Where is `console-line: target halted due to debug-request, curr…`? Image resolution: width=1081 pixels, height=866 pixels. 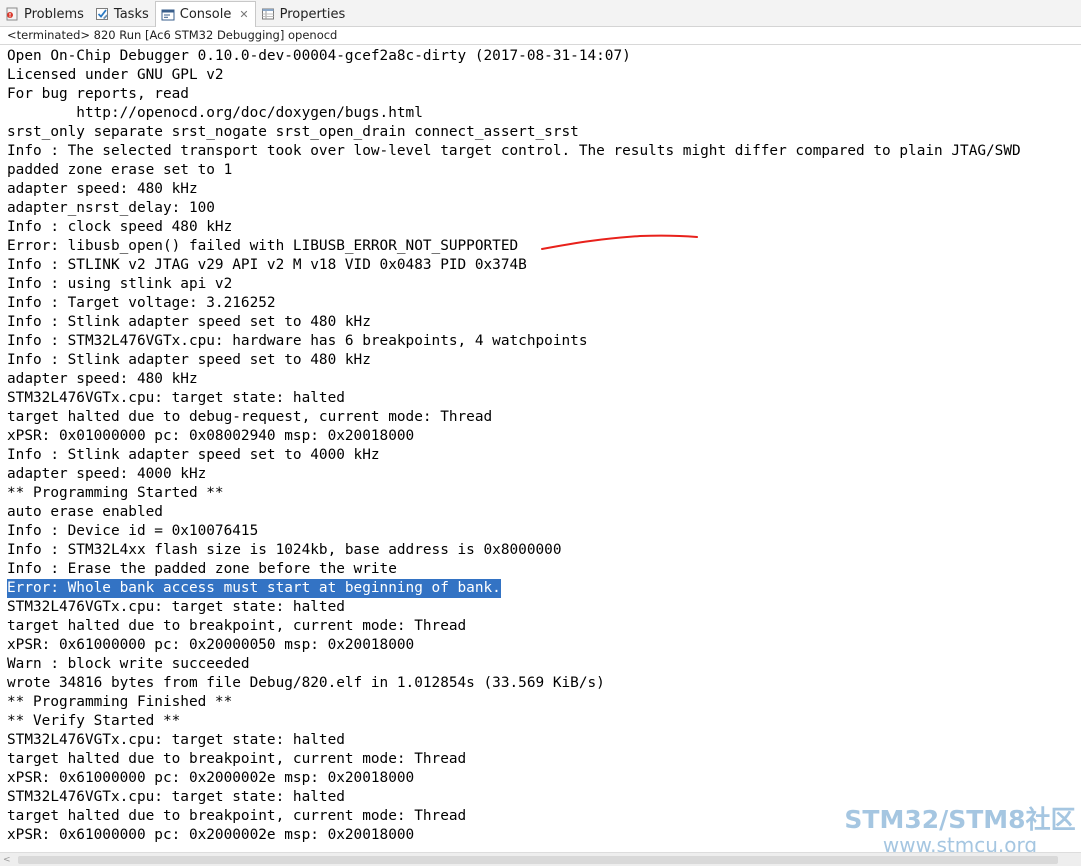 console-line: target halted due to debug-request, curr… is located at coordinates (250, 417).